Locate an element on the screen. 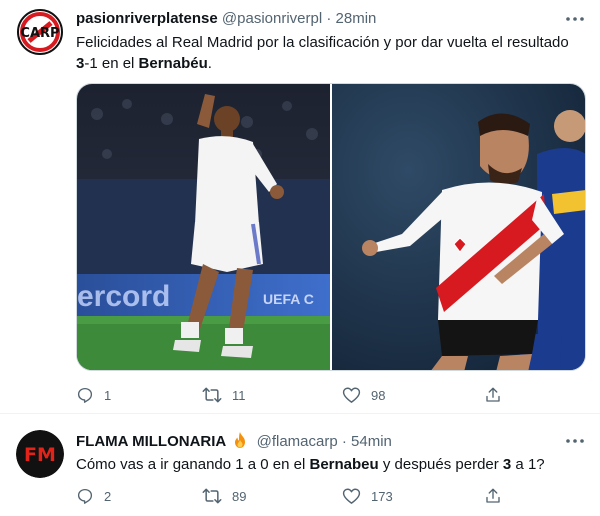 Image resolution: width=600 pixels, height=516 pixels. reply-button: 1 is located at coordinates (93, 395).